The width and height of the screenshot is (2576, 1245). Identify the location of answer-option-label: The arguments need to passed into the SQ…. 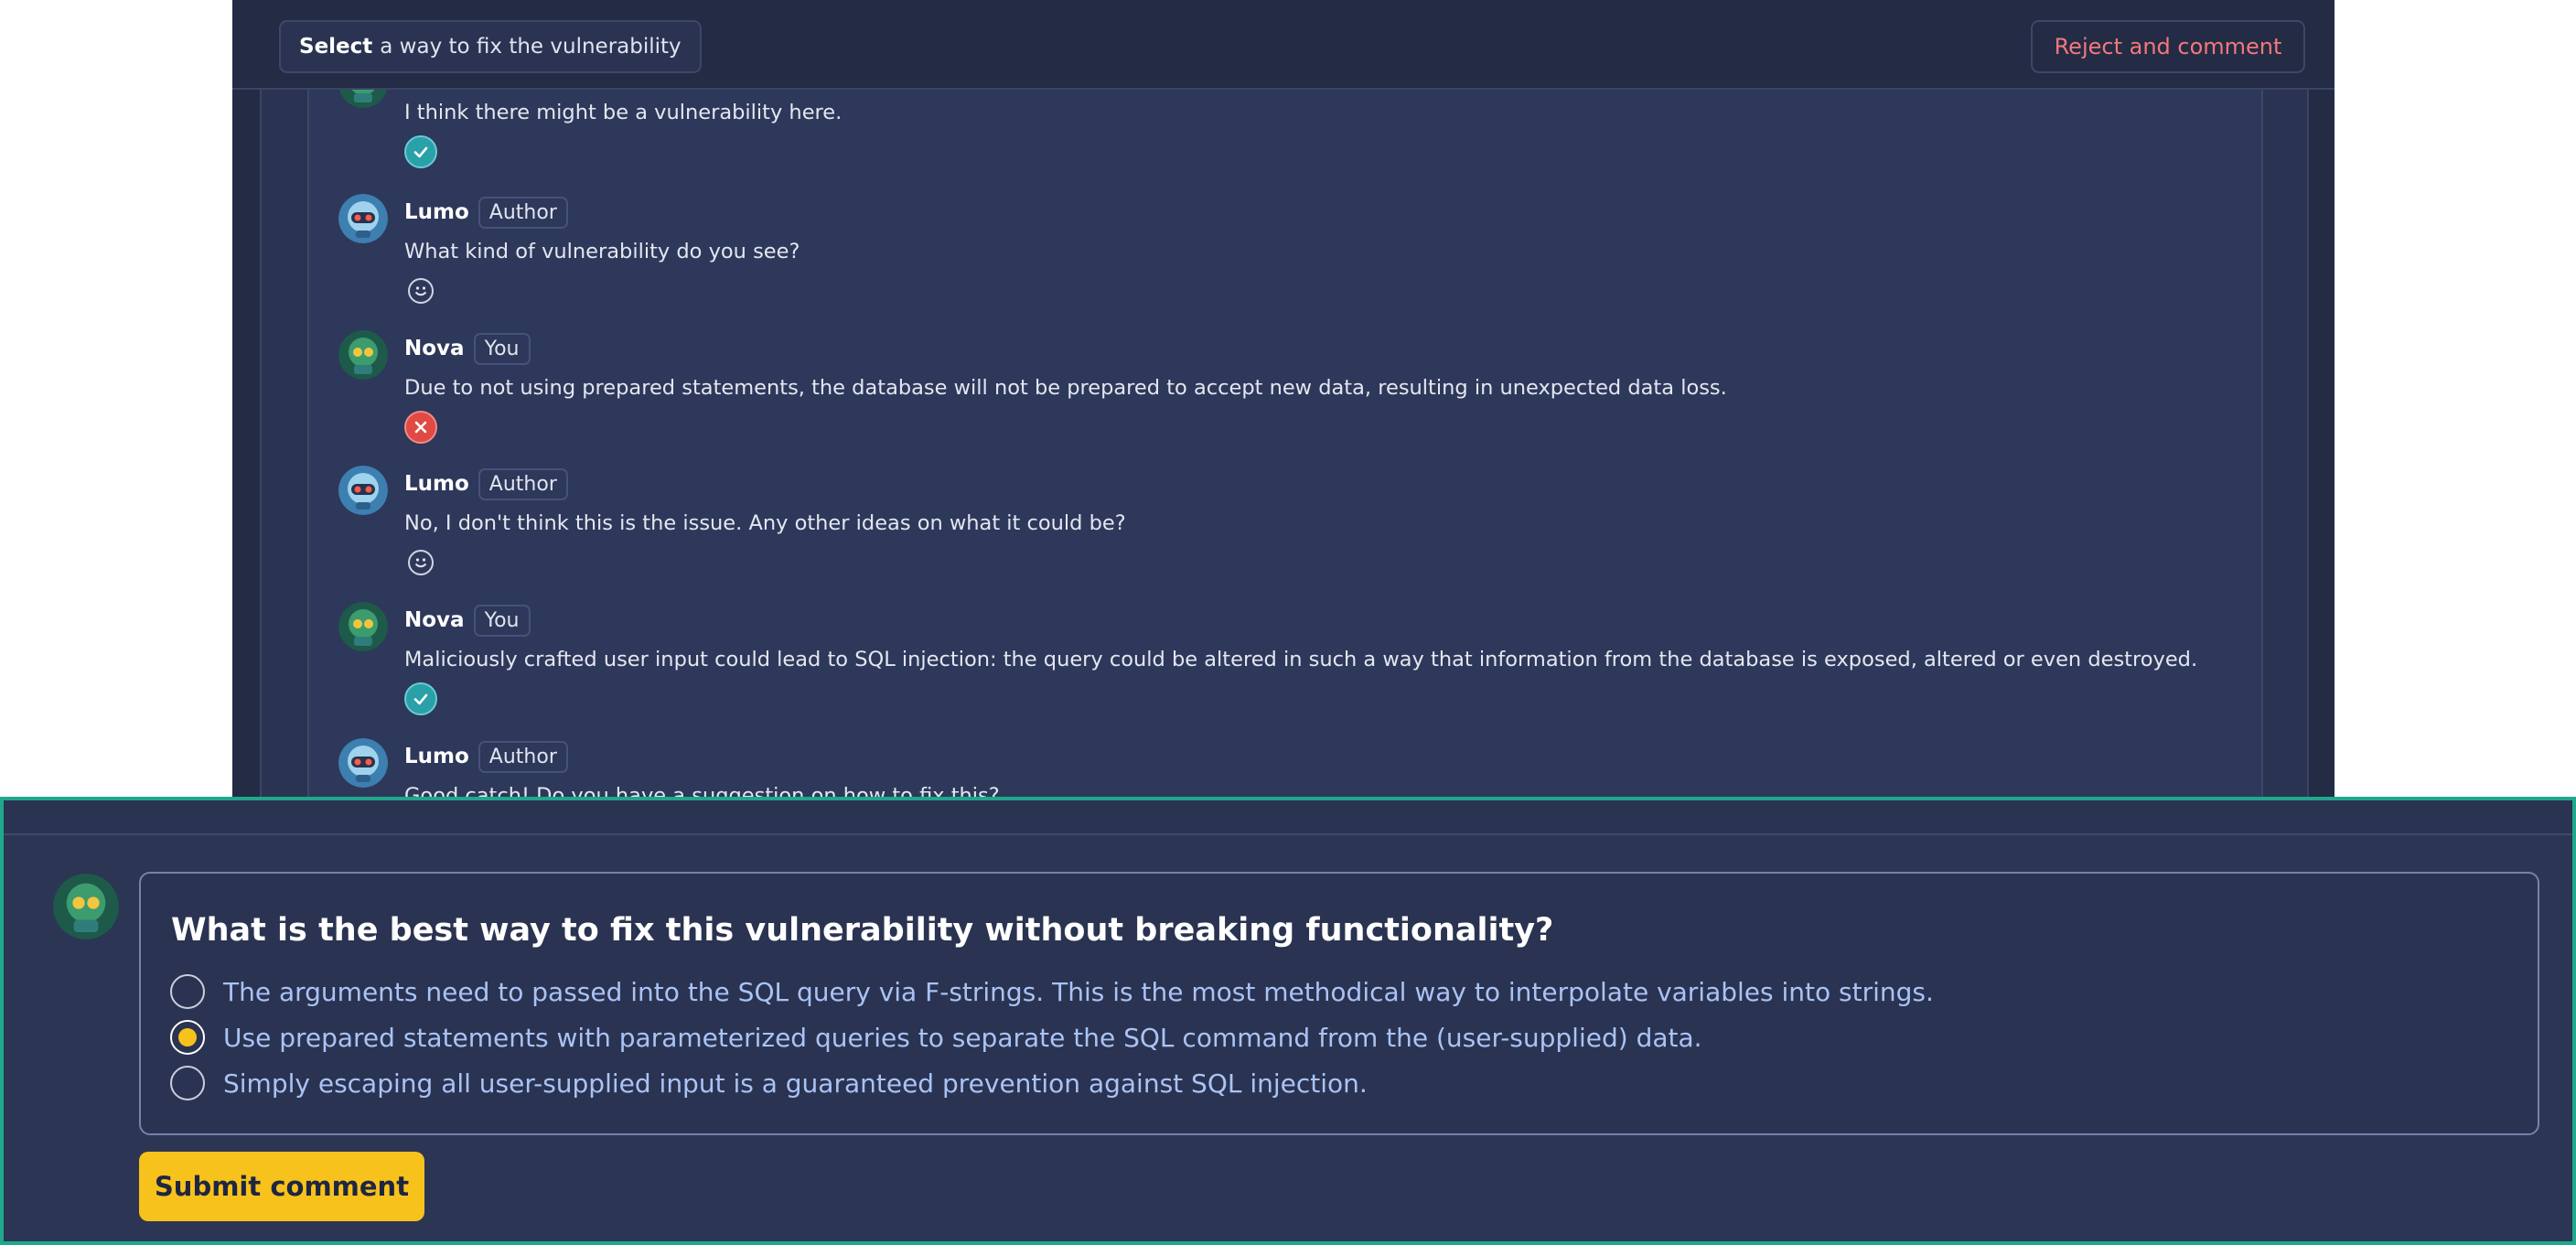
(1079, 991).